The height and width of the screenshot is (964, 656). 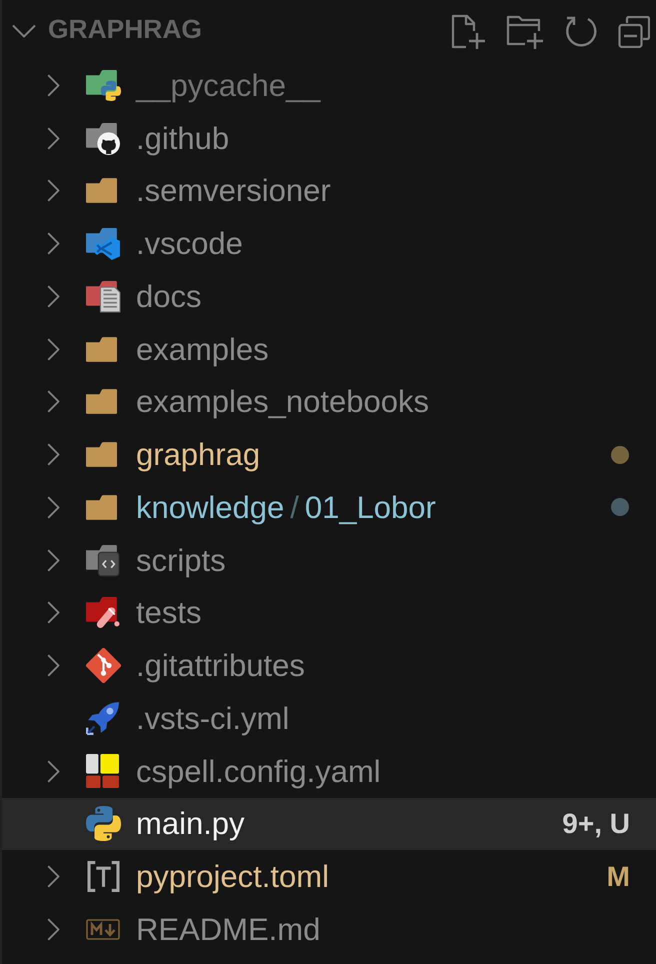 I want to click on new-folder-icon, so click(x=525, y=32).